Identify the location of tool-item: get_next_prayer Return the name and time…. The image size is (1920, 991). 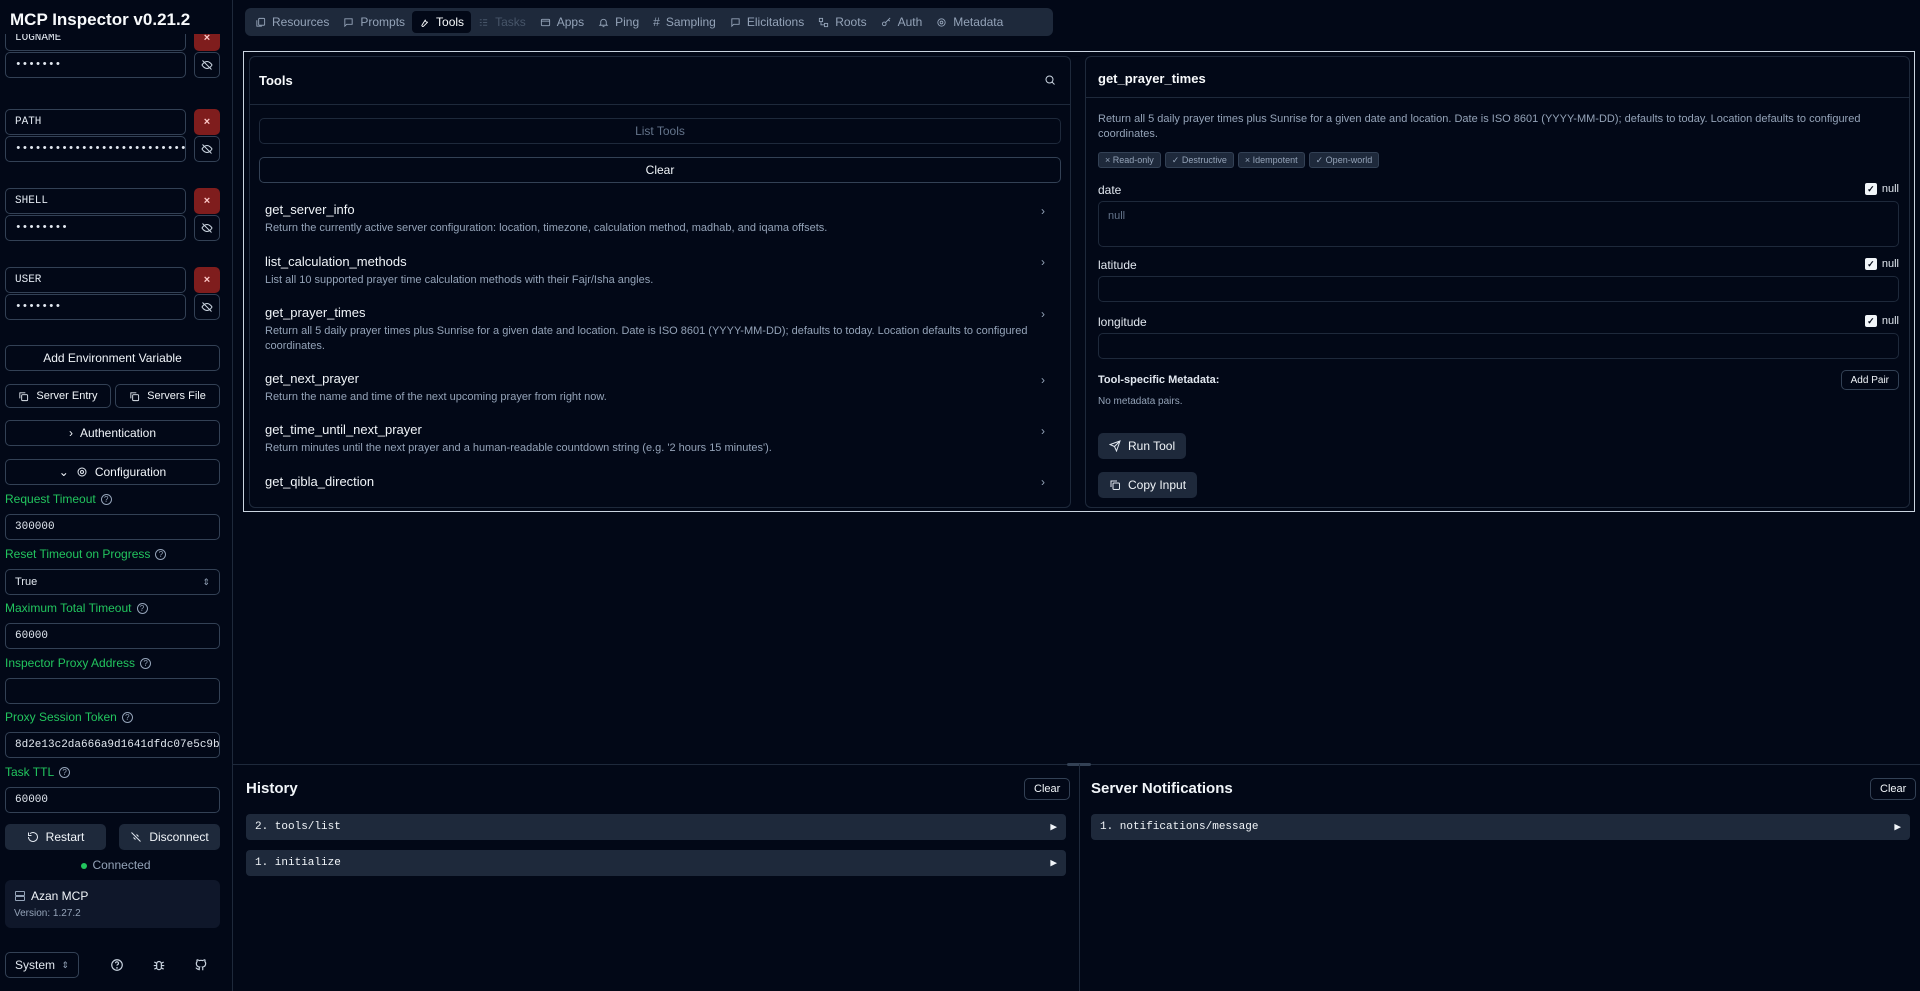
(655, 388).